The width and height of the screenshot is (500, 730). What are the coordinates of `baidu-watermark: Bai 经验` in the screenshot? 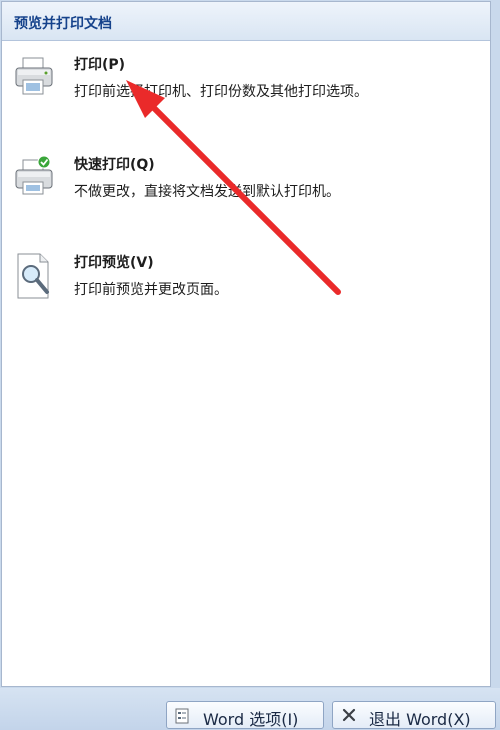 It's located at (402, 672).